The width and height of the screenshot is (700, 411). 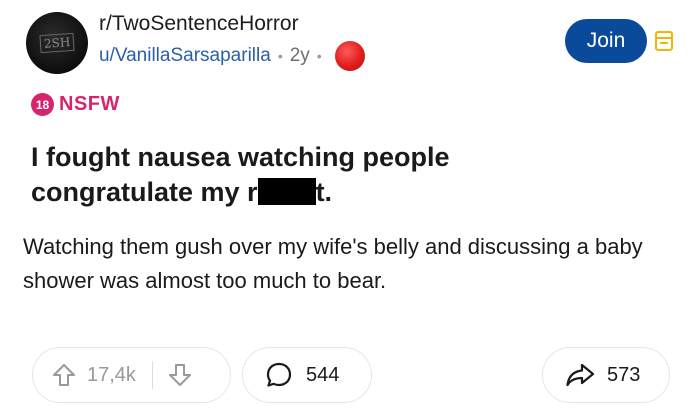 I want to click on vote-score: 17,4k, so click(x=111, y=374).